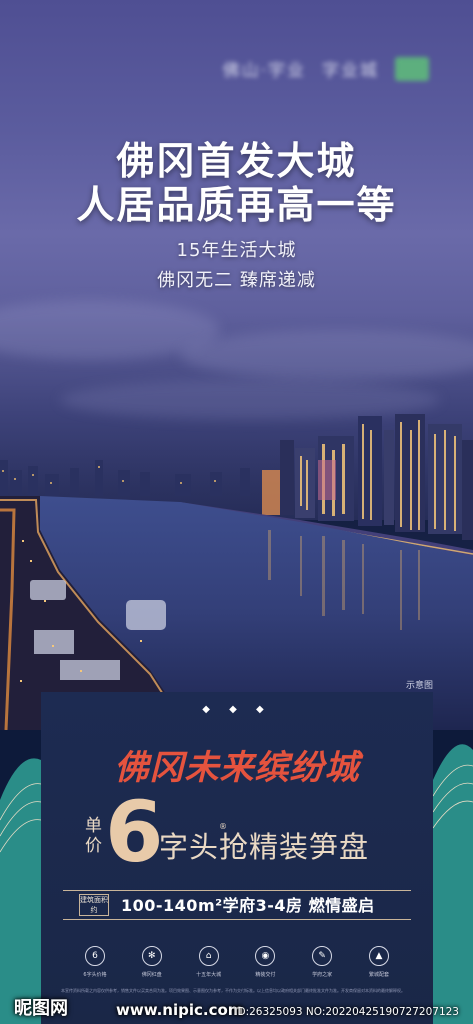 The height and width of the screenshot is (1024, 473). I want to click on feature-item: ◉ 精装交付, so click(265, 962).